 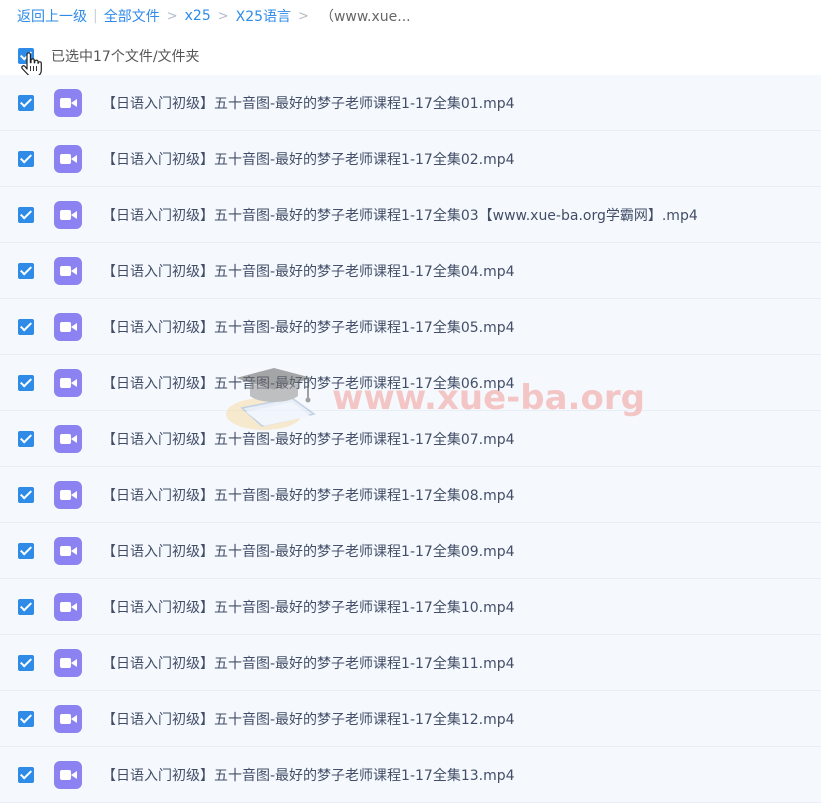 I want to click on file-row: 【日语入门初级】五十音图-最好的梦子老师课程1-17全集04.mp4, so click(x=410, y=271).